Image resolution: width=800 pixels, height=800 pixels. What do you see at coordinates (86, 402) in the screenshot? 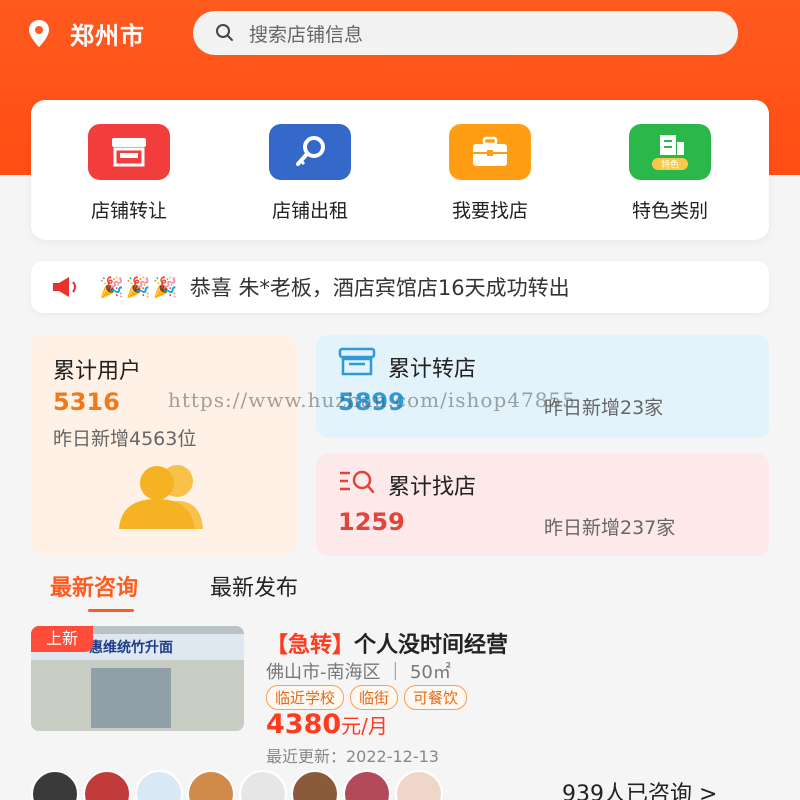
I see `stat-value: 5316` at bounding box center [86, 402].